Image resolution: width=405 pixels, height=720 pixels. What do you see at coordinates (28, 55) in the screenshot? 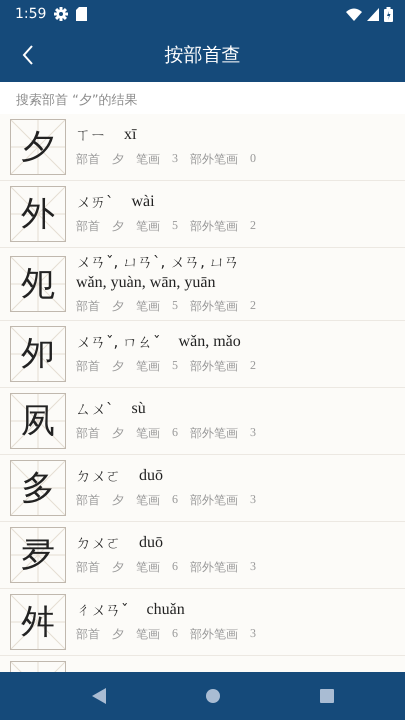
I see `back-icon` at bounding box center [28, 55].